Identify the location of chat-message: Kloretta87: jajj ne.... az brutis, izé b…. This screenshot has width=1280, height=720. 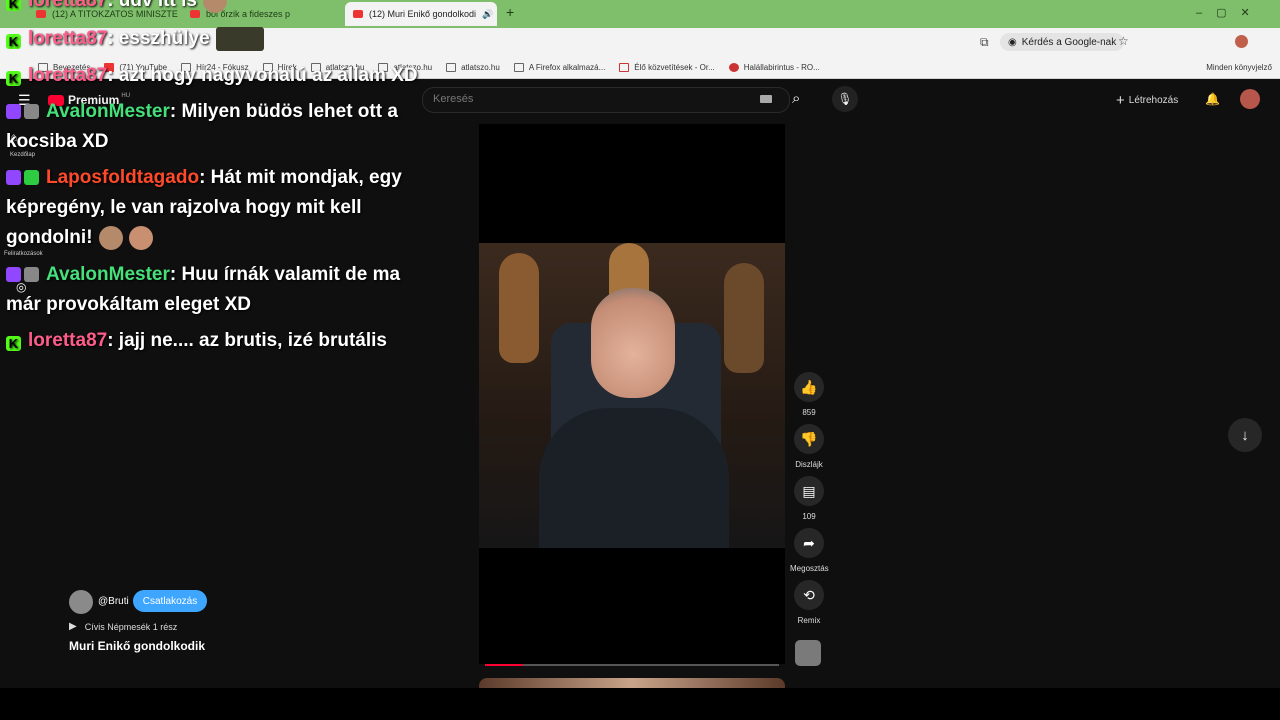
(211, 341).